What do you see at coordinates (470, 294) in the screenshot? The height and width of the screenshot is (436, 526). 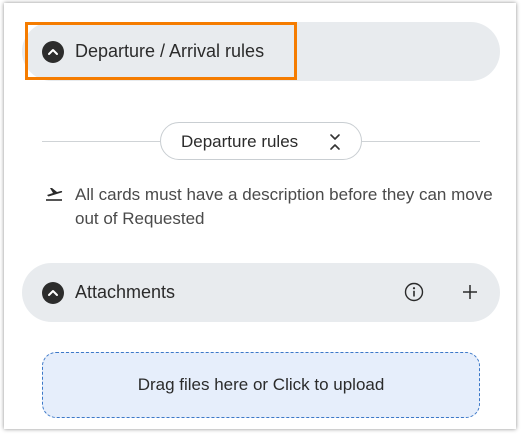 I see `plus-icon` at bounding box center [470, 294].